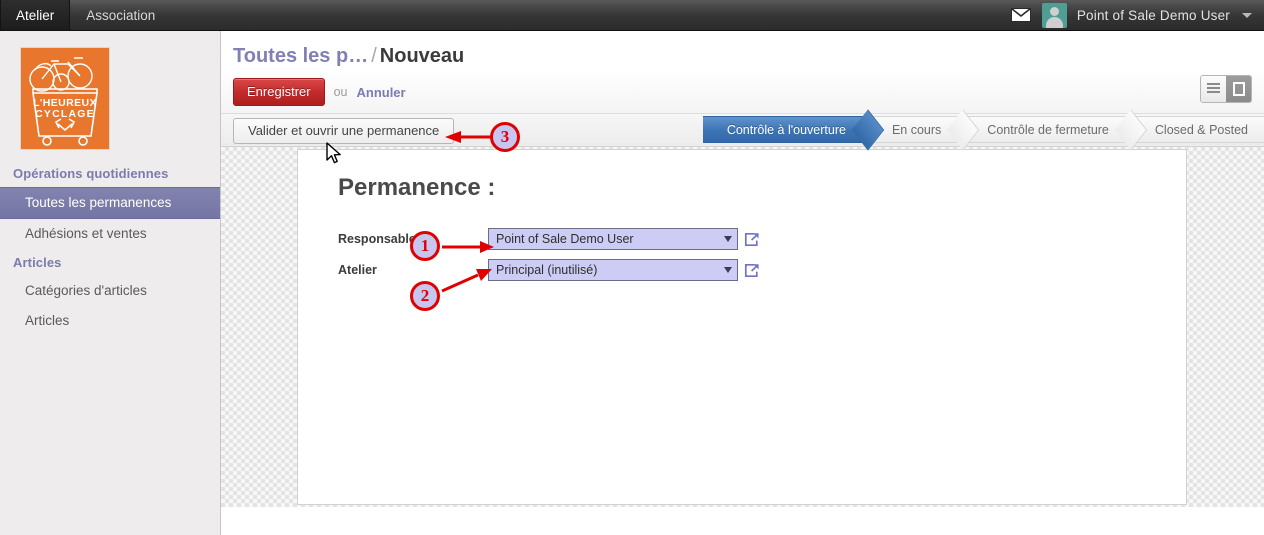 This screenshot has height=535, width=1264. I want to click on avatar-body, so click(1054, 22).